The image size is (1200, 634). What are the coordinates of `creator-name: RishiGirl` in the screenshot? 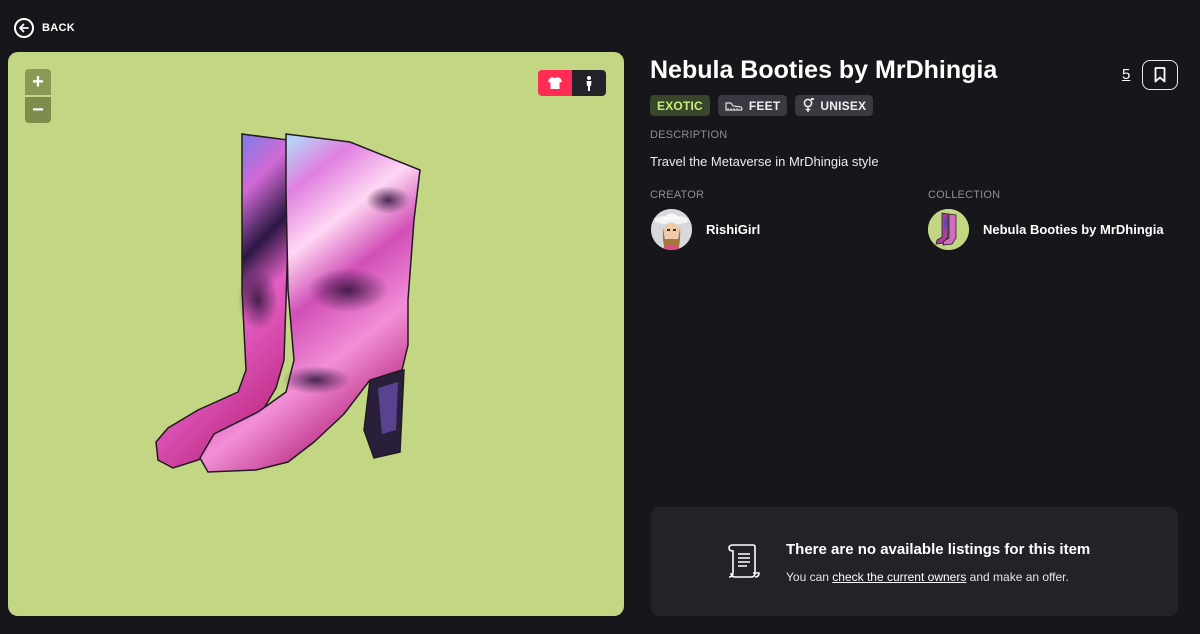 It's located at (733, 229).